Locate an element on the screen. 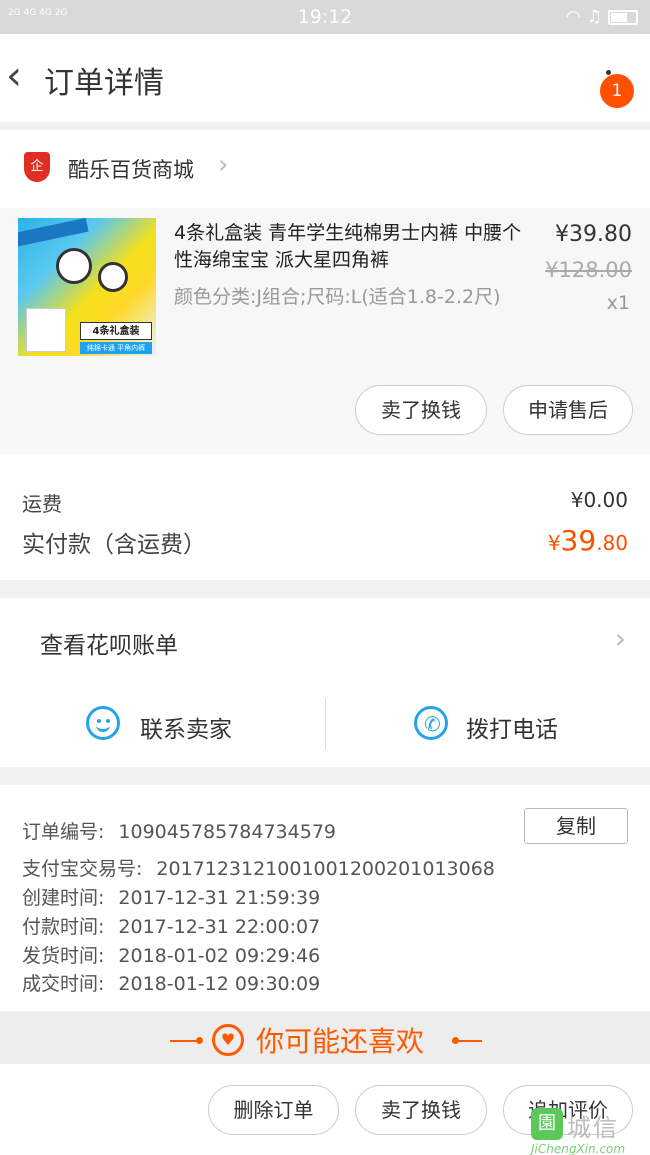 The height and width of the screenshot is (1155, 650). order-number-row: 订单编号: 109045785784734579 is located at coordinates (179, 832).